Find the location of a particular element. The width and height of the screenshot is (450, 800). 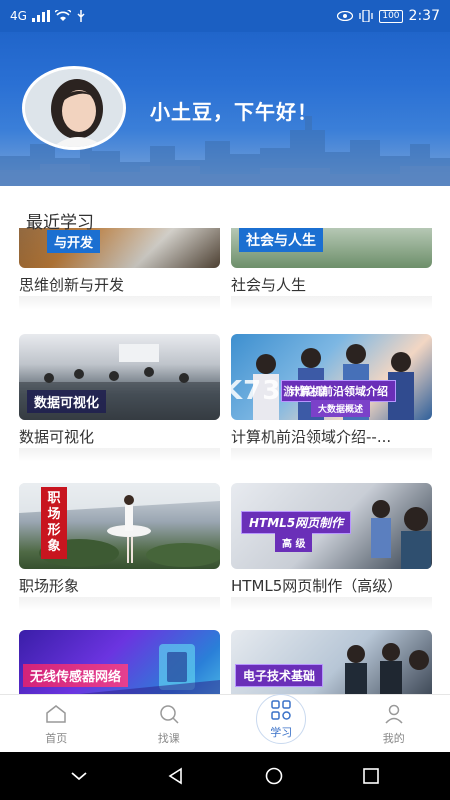

course-thumbnail: 社会与人生 is located at coordinates (331, 248).